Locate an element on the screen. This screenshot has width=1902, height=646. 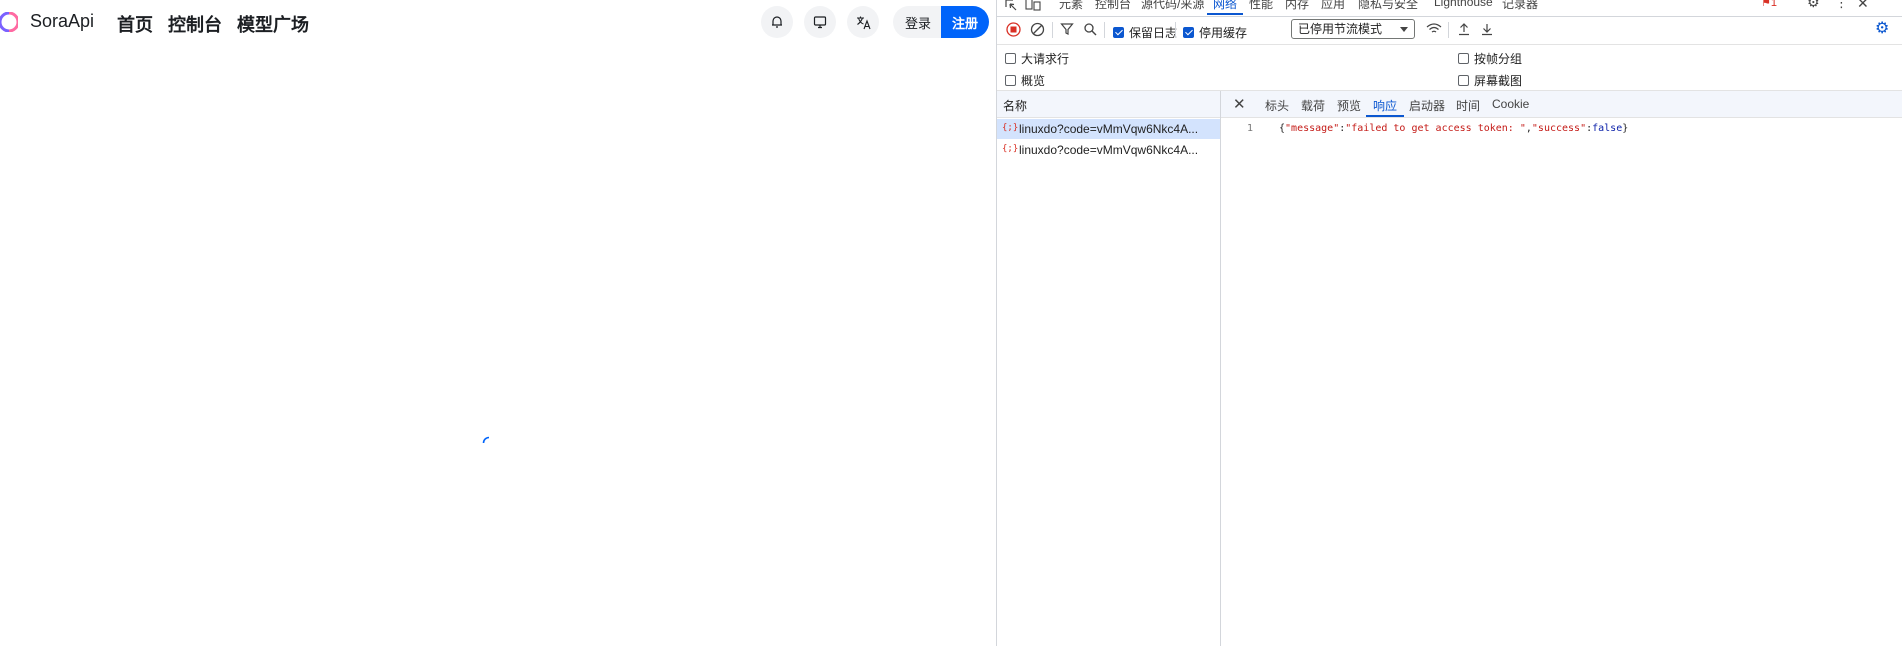
notification-button is located at coordinates (777, 22).